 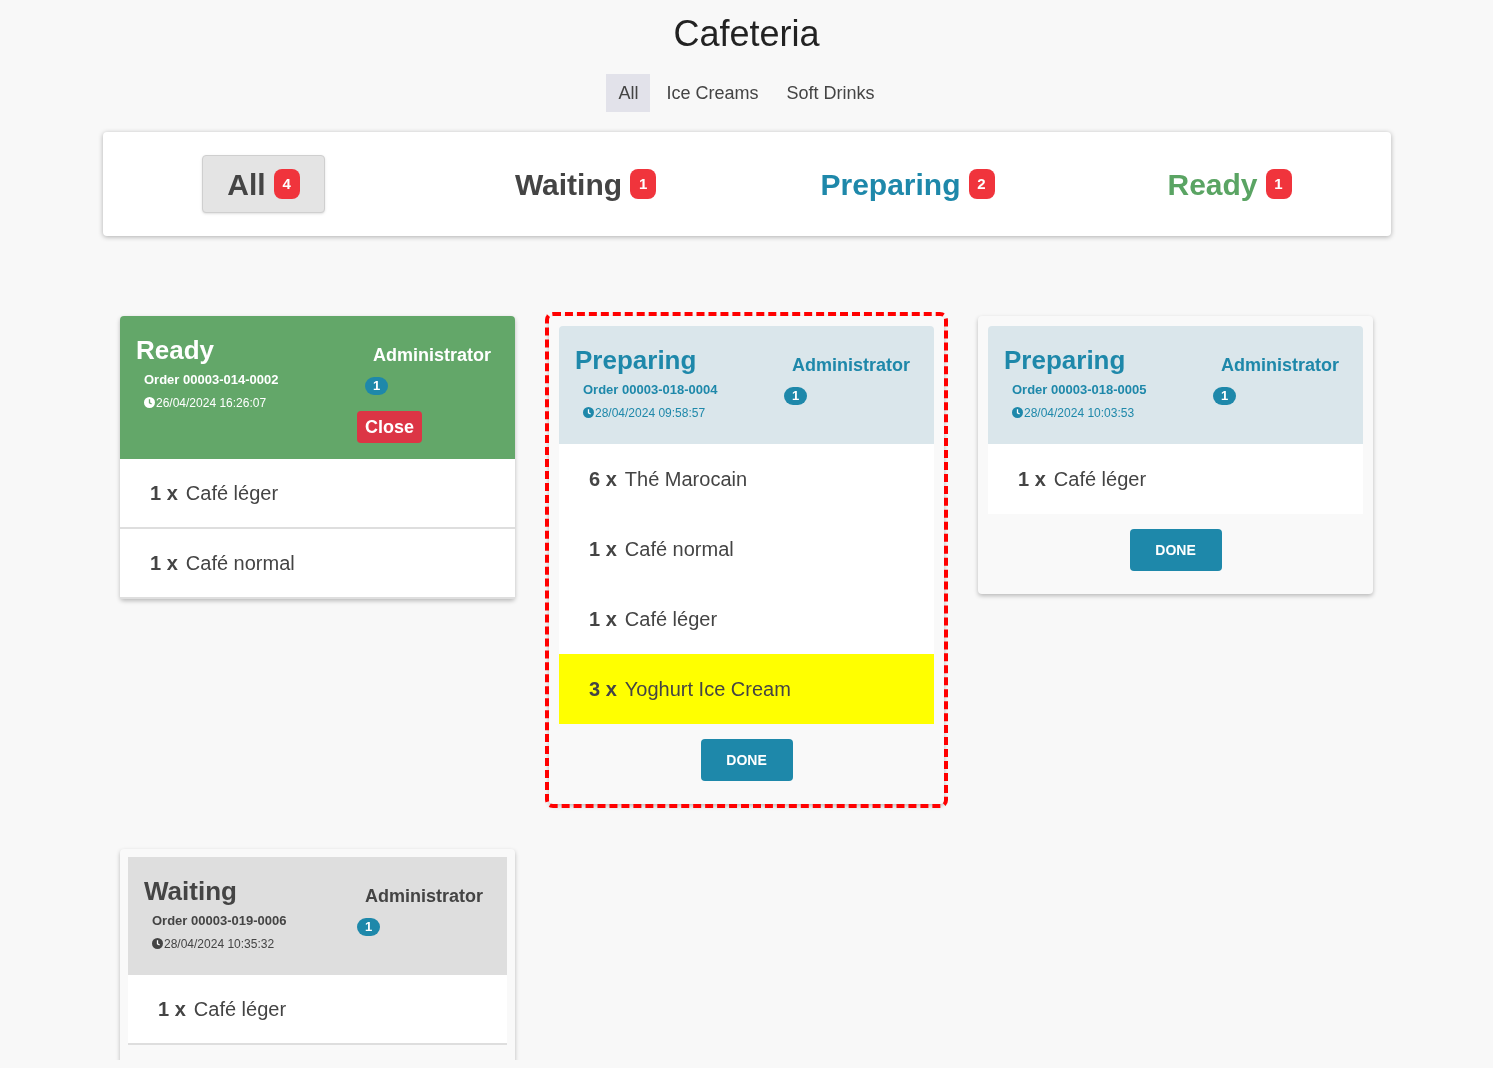 I want to click on category-tab: Soft Drinks, so click(x=830, y=93).